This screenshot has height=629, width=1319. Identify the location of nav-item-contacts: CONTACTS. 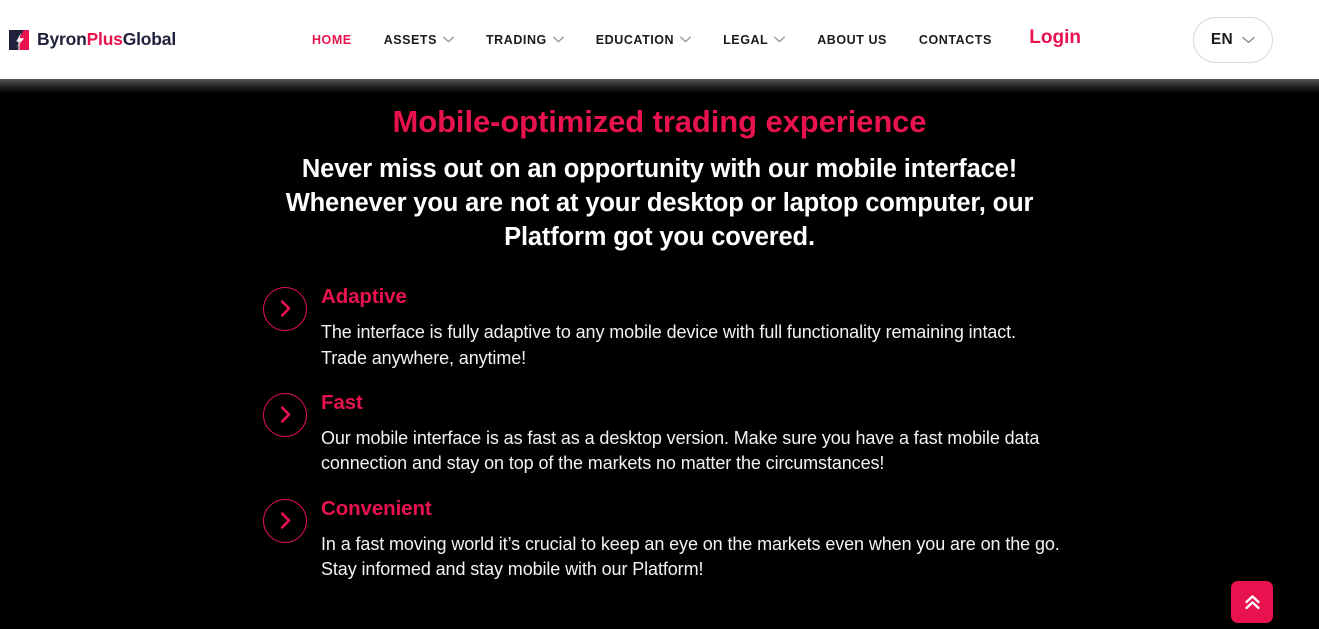
(955, 39).